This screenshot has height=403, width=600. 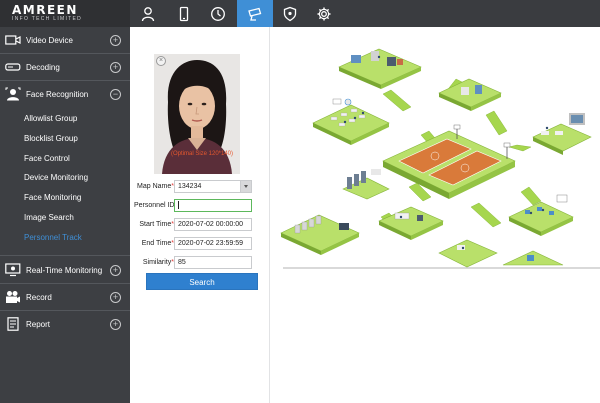 What do you see at coordinates (13, 324) in the screenshot?
I see `report-icon` at bounding box center [13, 324].